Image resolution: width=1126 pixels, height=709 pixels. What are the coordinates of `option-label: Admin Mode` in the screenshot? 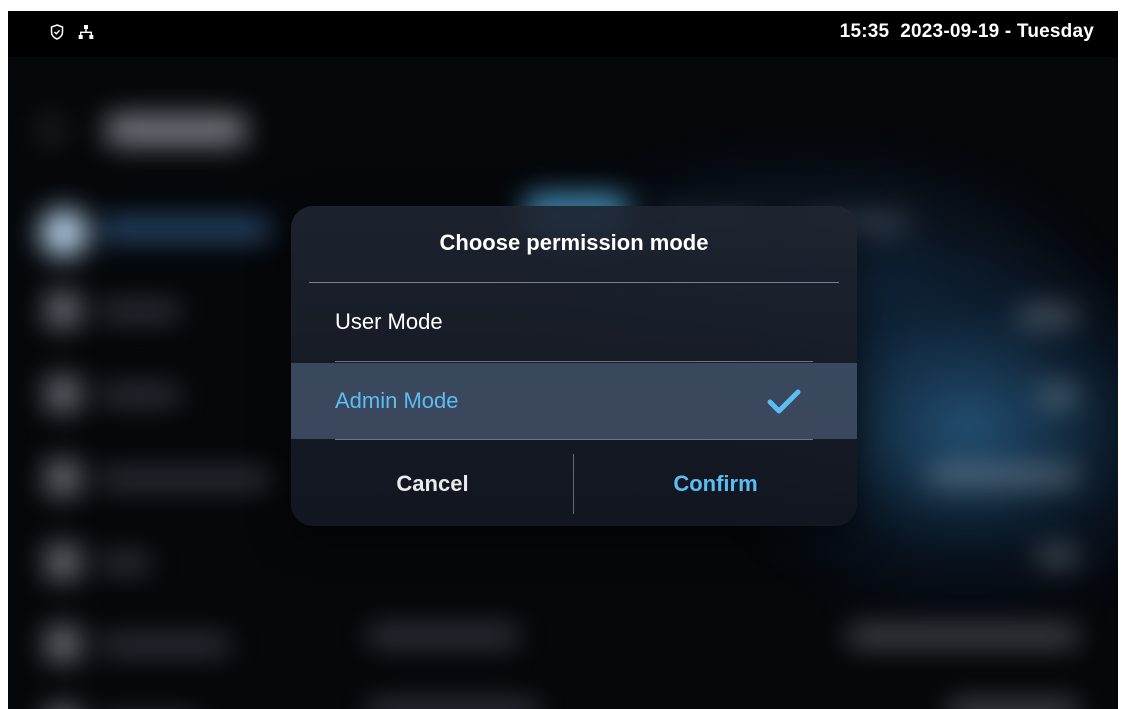 It's located at (397, 400).